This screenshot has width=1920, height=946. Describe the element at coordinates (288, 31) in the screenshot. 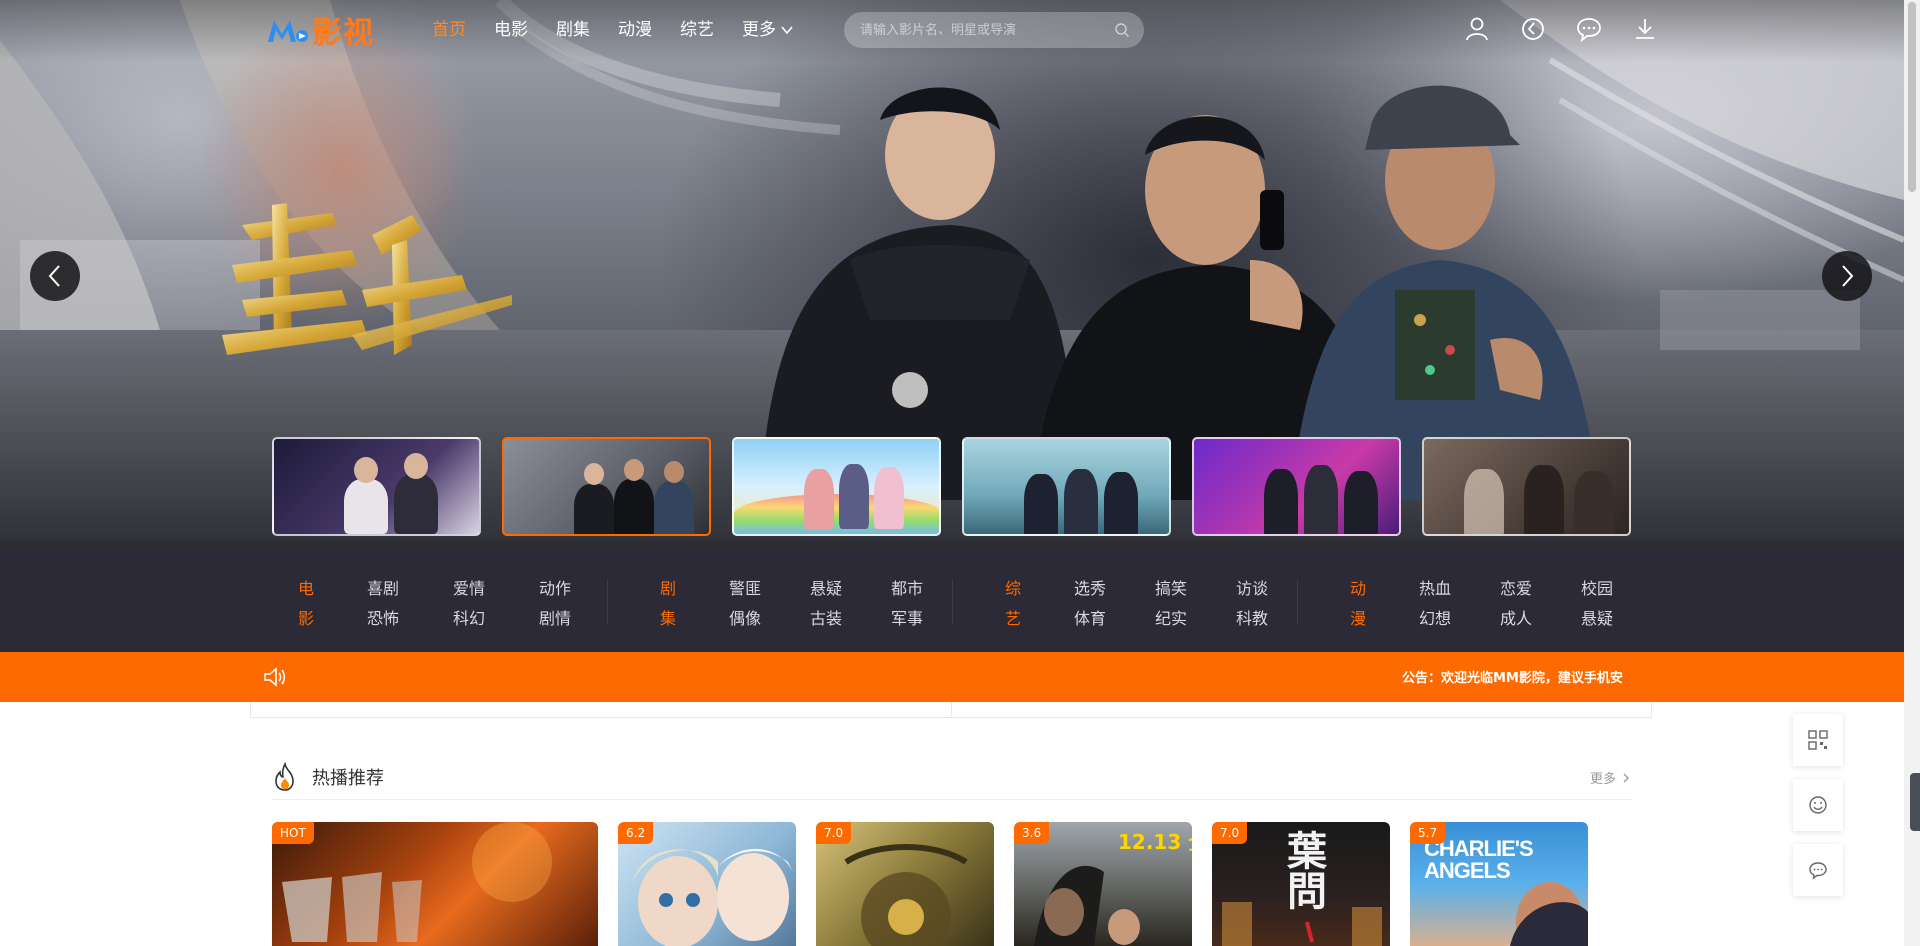

I see `logo-mark-icon` at that location.